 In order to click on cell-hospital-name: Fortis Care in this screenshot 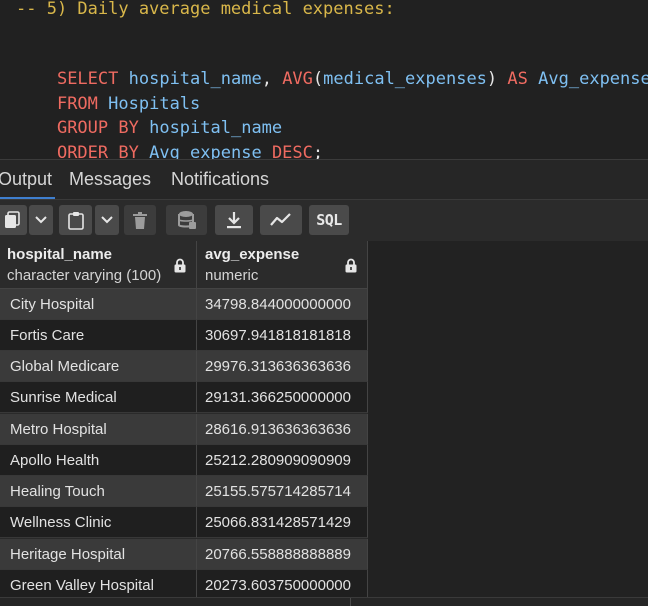, I will do `click(98, 335)`.